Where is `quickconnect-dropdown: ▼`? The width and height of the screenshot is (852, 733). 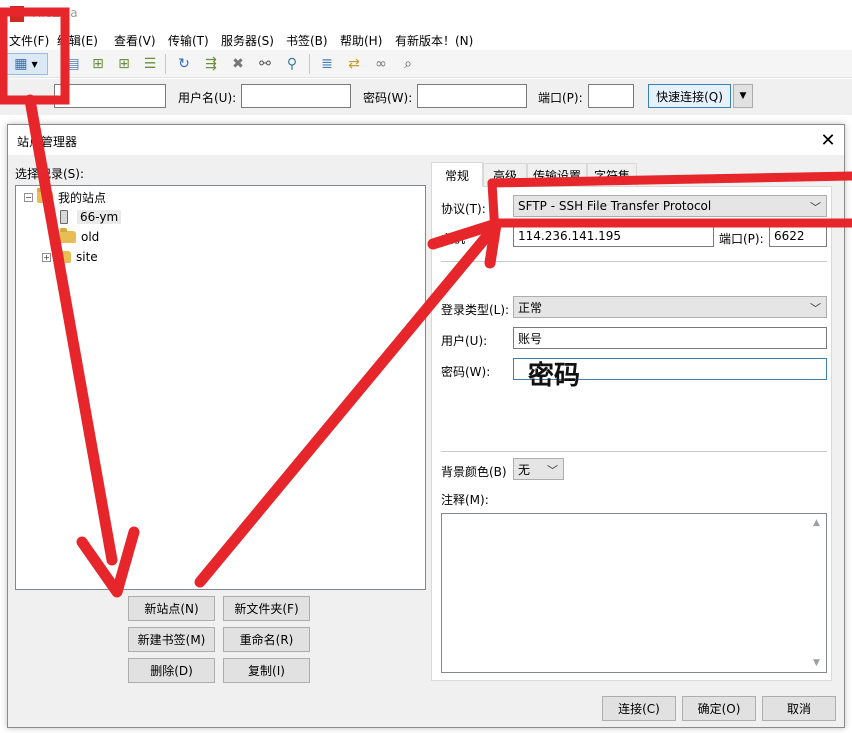
quickconnect-dropdown: ▼ is located at coordinates (743, 96).